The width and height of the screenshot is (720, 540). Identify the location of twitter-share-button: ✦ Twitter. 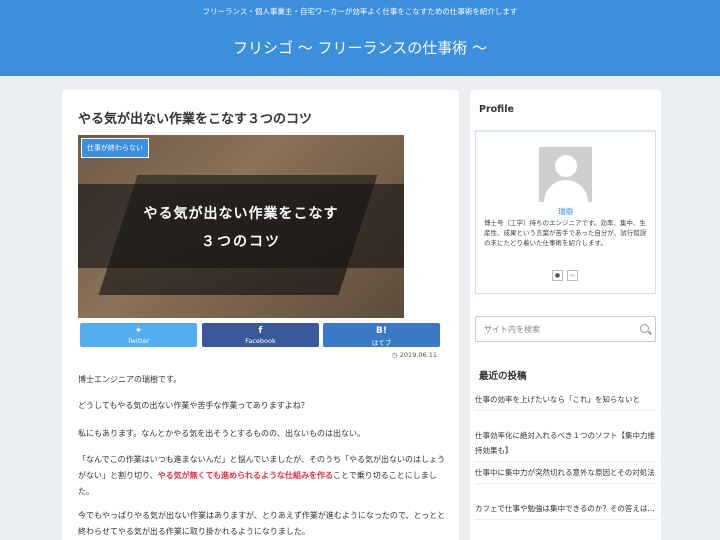
(138, 335).